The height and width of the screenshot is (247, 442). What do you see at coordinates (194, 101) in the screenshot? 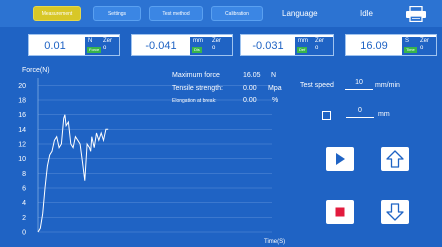
I see `elongation-label: Elongation at break:` at bounding box center [194, 101].